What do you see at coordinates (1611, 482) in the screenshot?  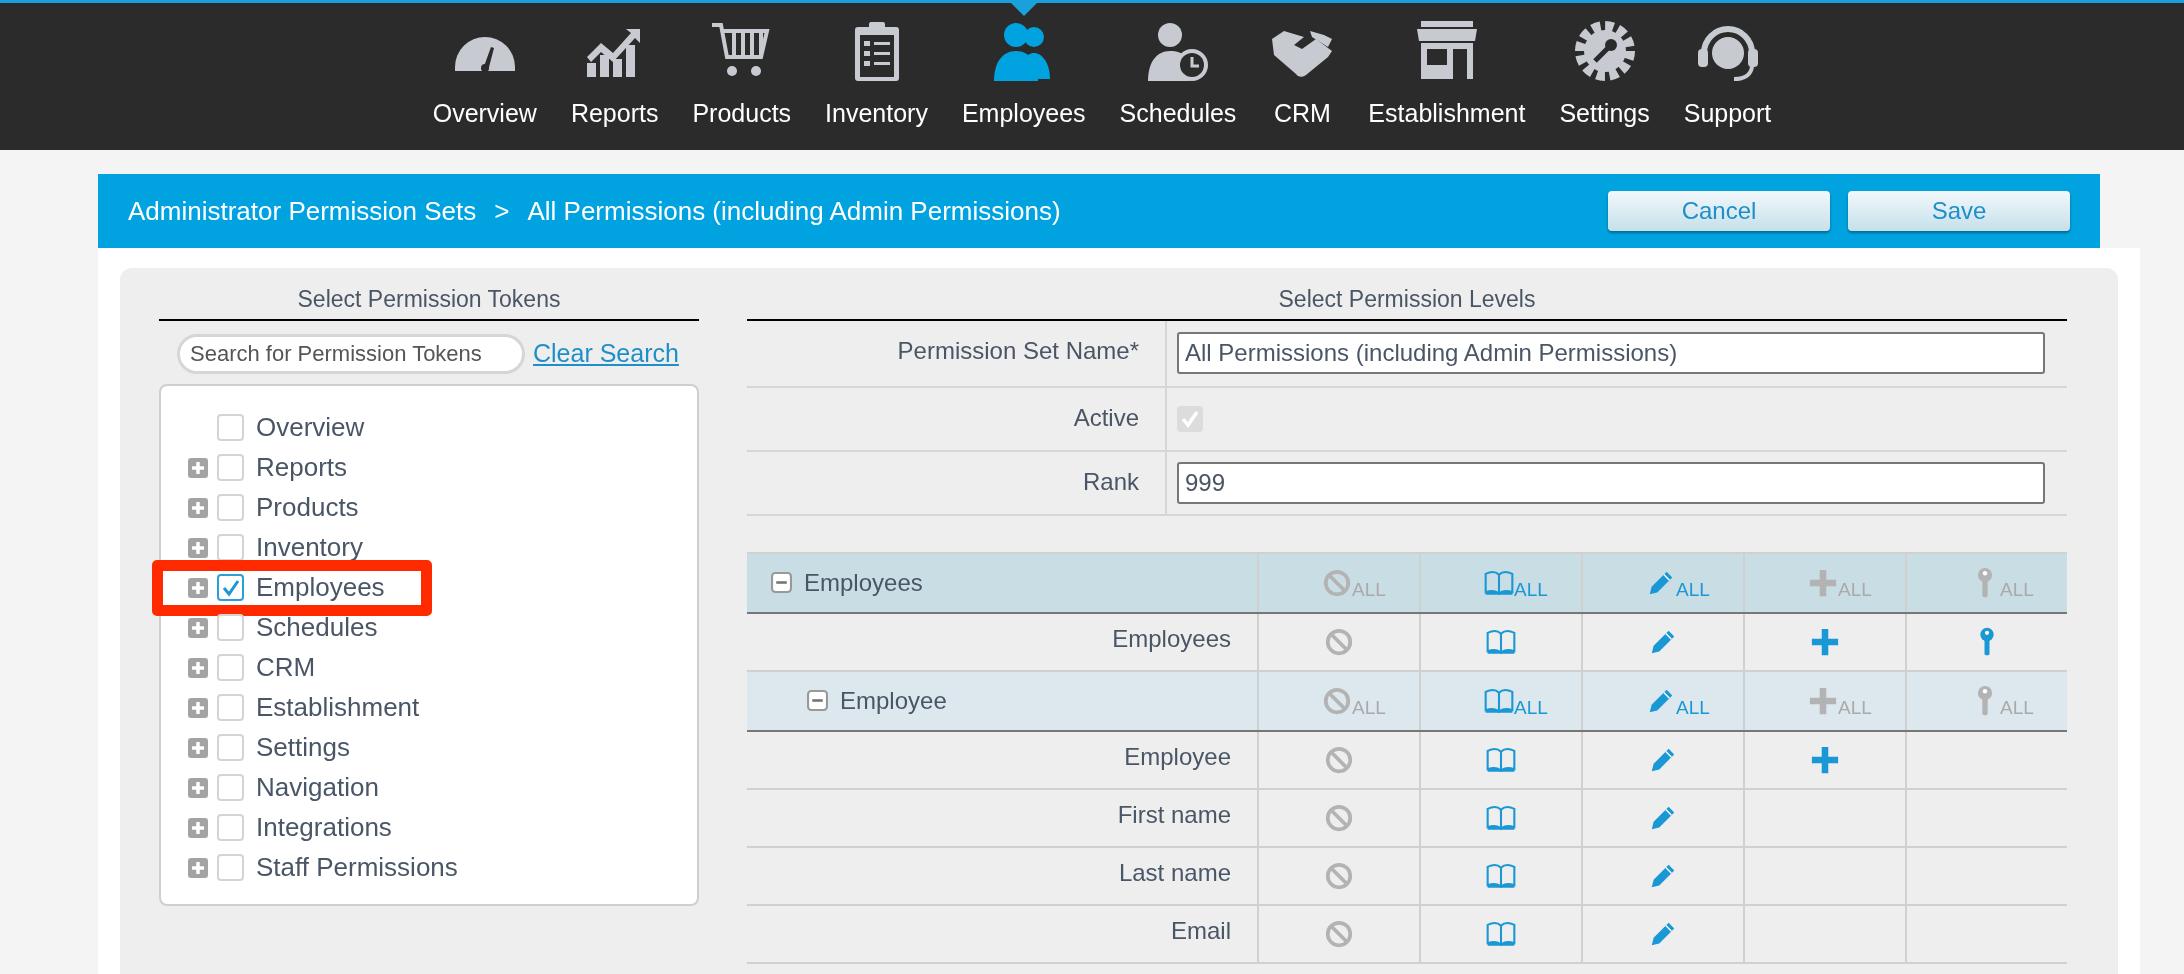 I see `text-input: 999` at bounding box center [1611, 482].